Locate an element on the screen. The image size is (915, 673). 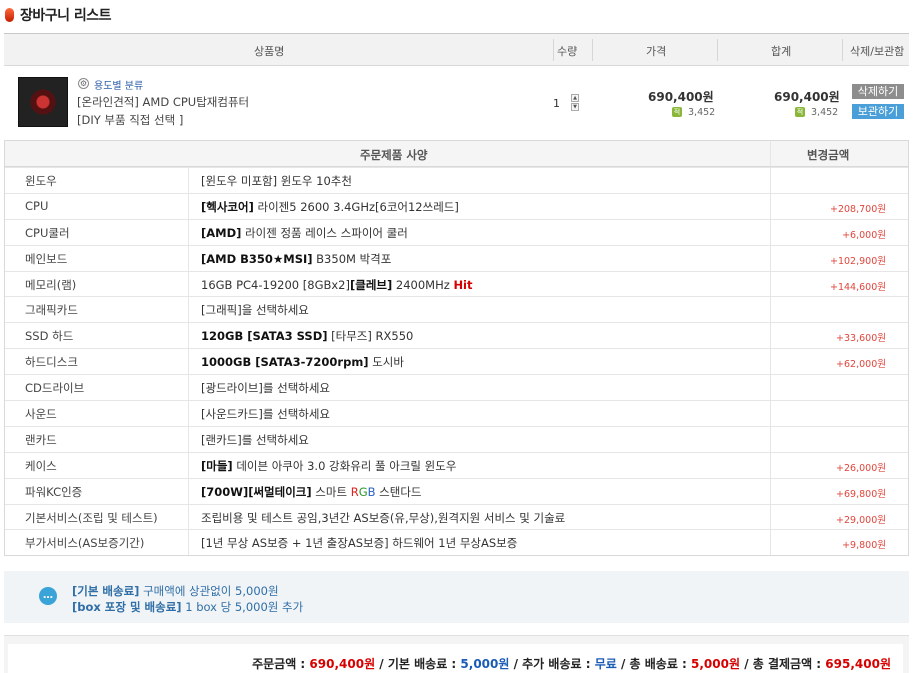
col-spec: 주문제품 사양 is located at coordinates (394, 155).